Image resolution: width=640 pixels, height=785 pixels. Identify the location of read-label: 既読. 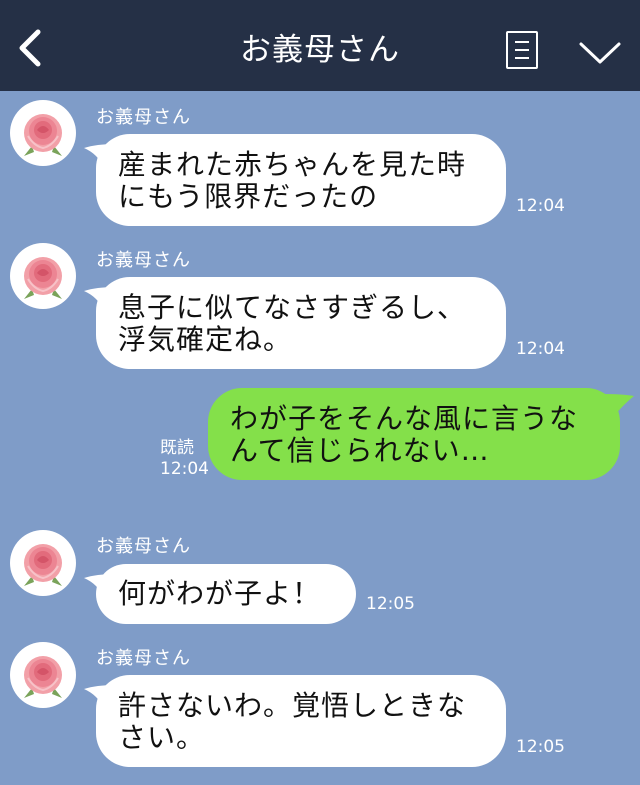
(177, 448).